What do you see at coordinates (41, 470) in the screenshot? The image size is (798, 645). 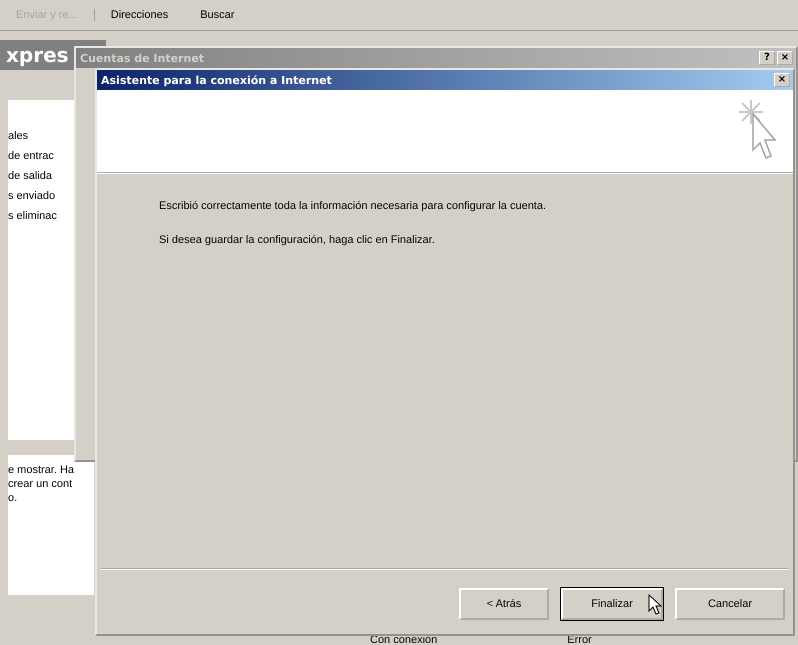 I see `preview-text: e mostrar. Ha` at bounding box center [41, 470].